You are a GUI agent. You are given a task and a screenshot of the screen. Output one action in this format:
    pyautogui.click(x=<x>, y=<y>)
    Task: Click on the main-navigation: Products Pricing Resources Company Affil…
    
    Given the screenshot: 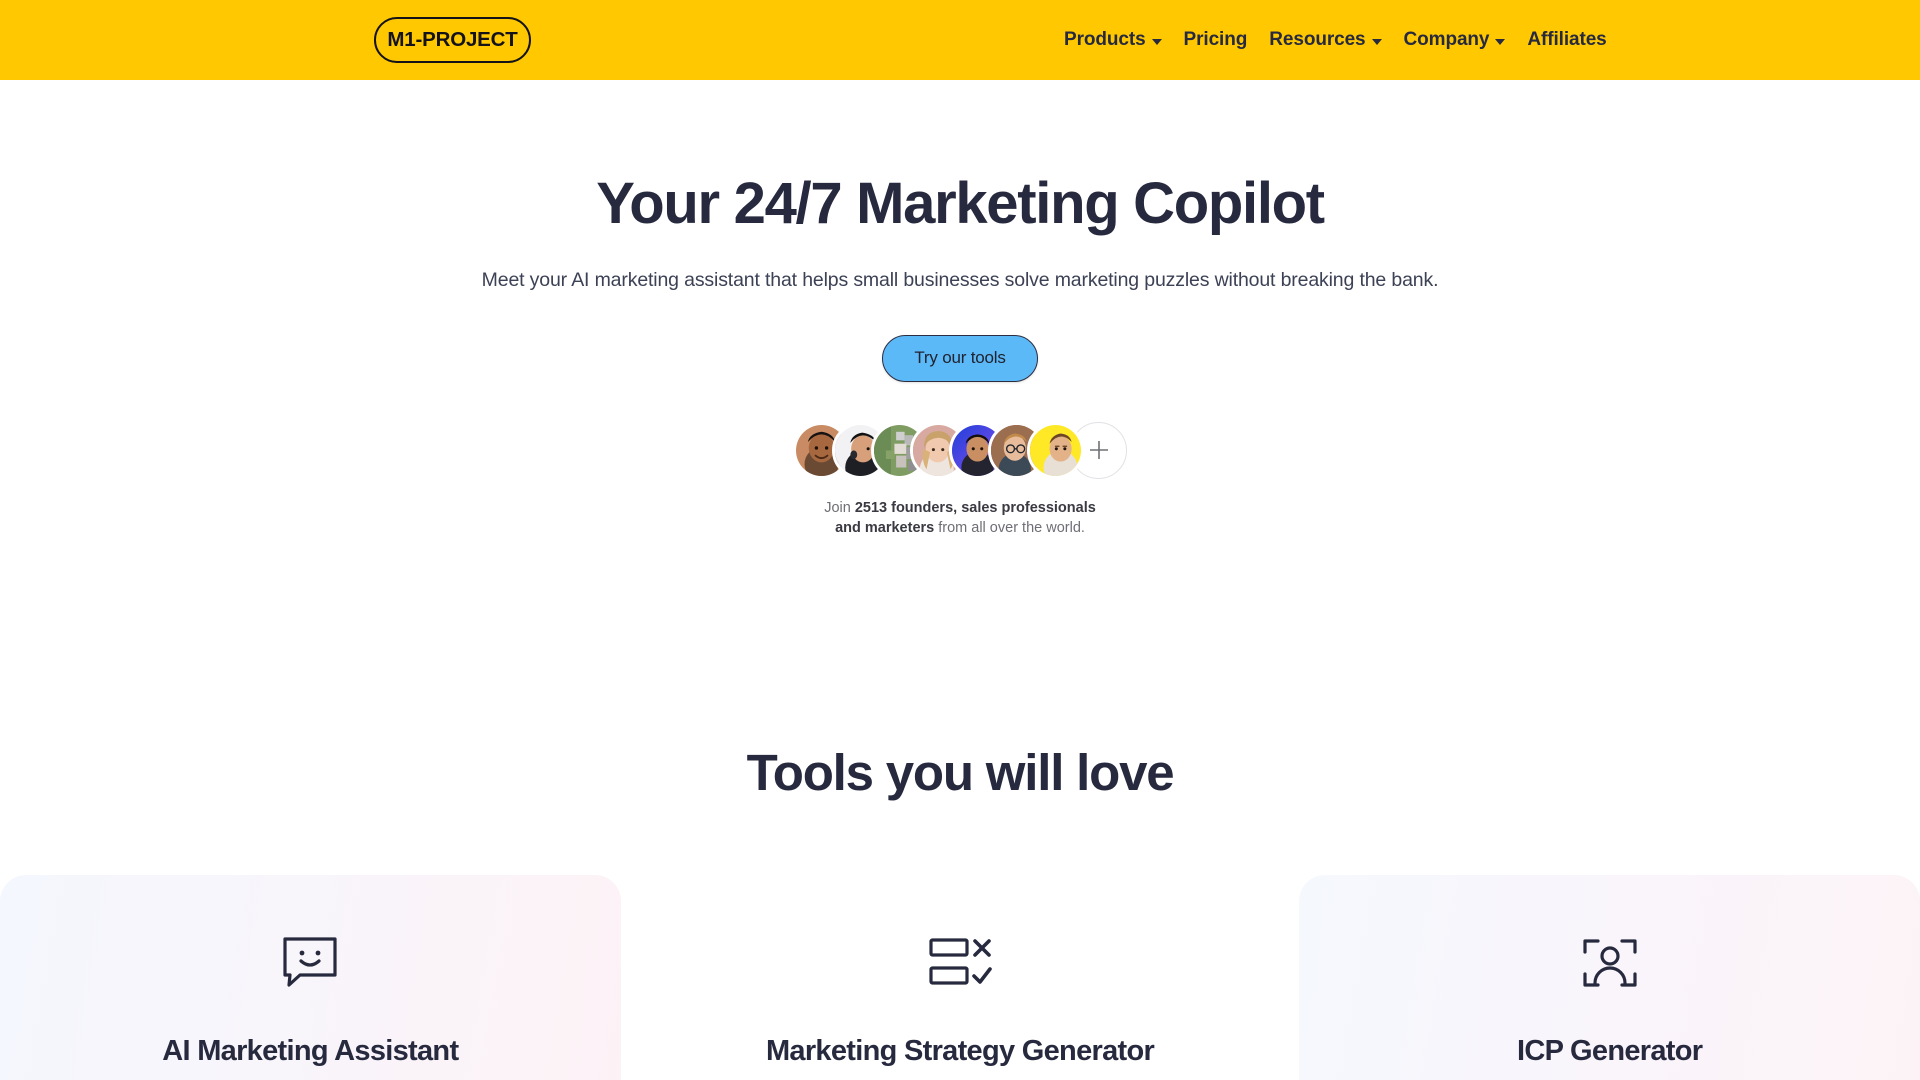 What is the action you would take?
    pyautogui.click(x=1335, y=40)
    